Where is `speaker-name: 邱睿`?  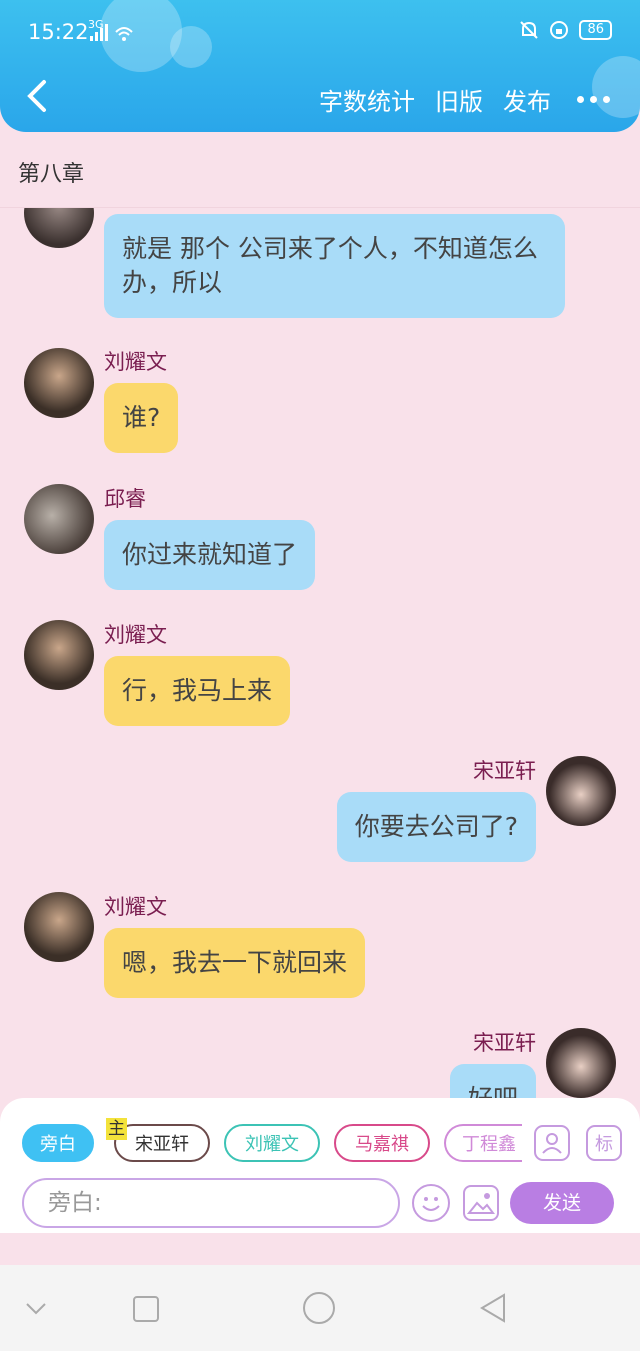 speaker-name: 邱睿 is located at coordinates (125, 499).